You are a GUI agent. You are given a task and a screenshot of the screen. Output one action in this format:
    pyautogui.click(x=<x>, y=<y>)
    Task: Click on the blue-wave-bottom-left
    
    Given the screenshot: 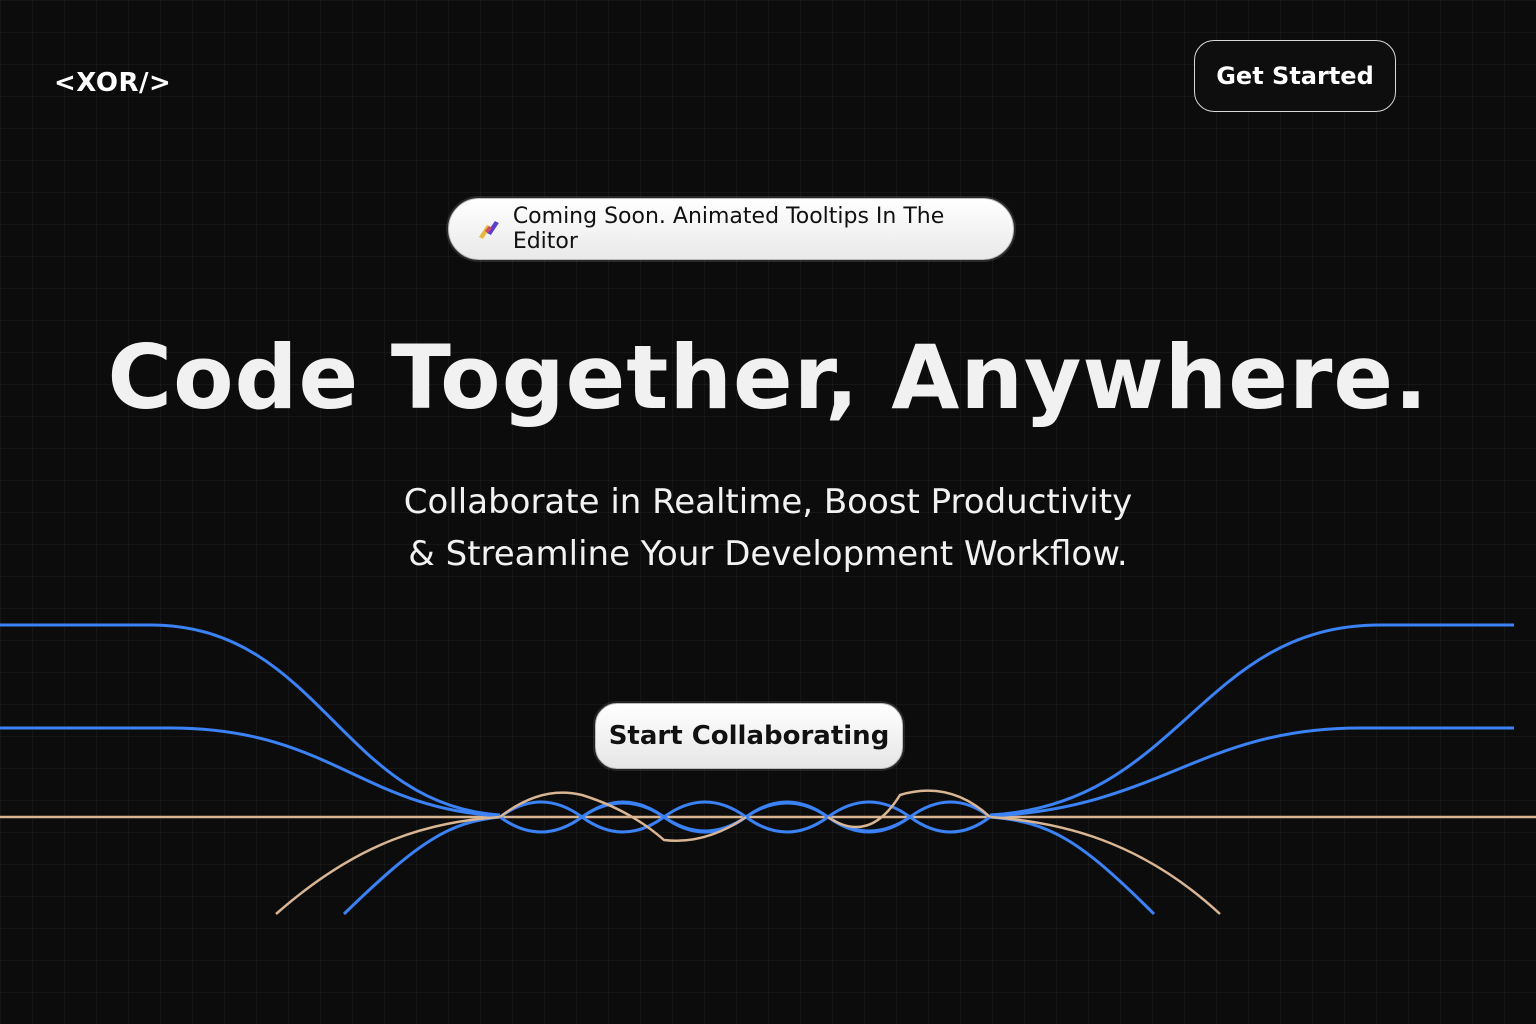 What is the action you would take?
    pyautogui.click(x=421, y=865)
    